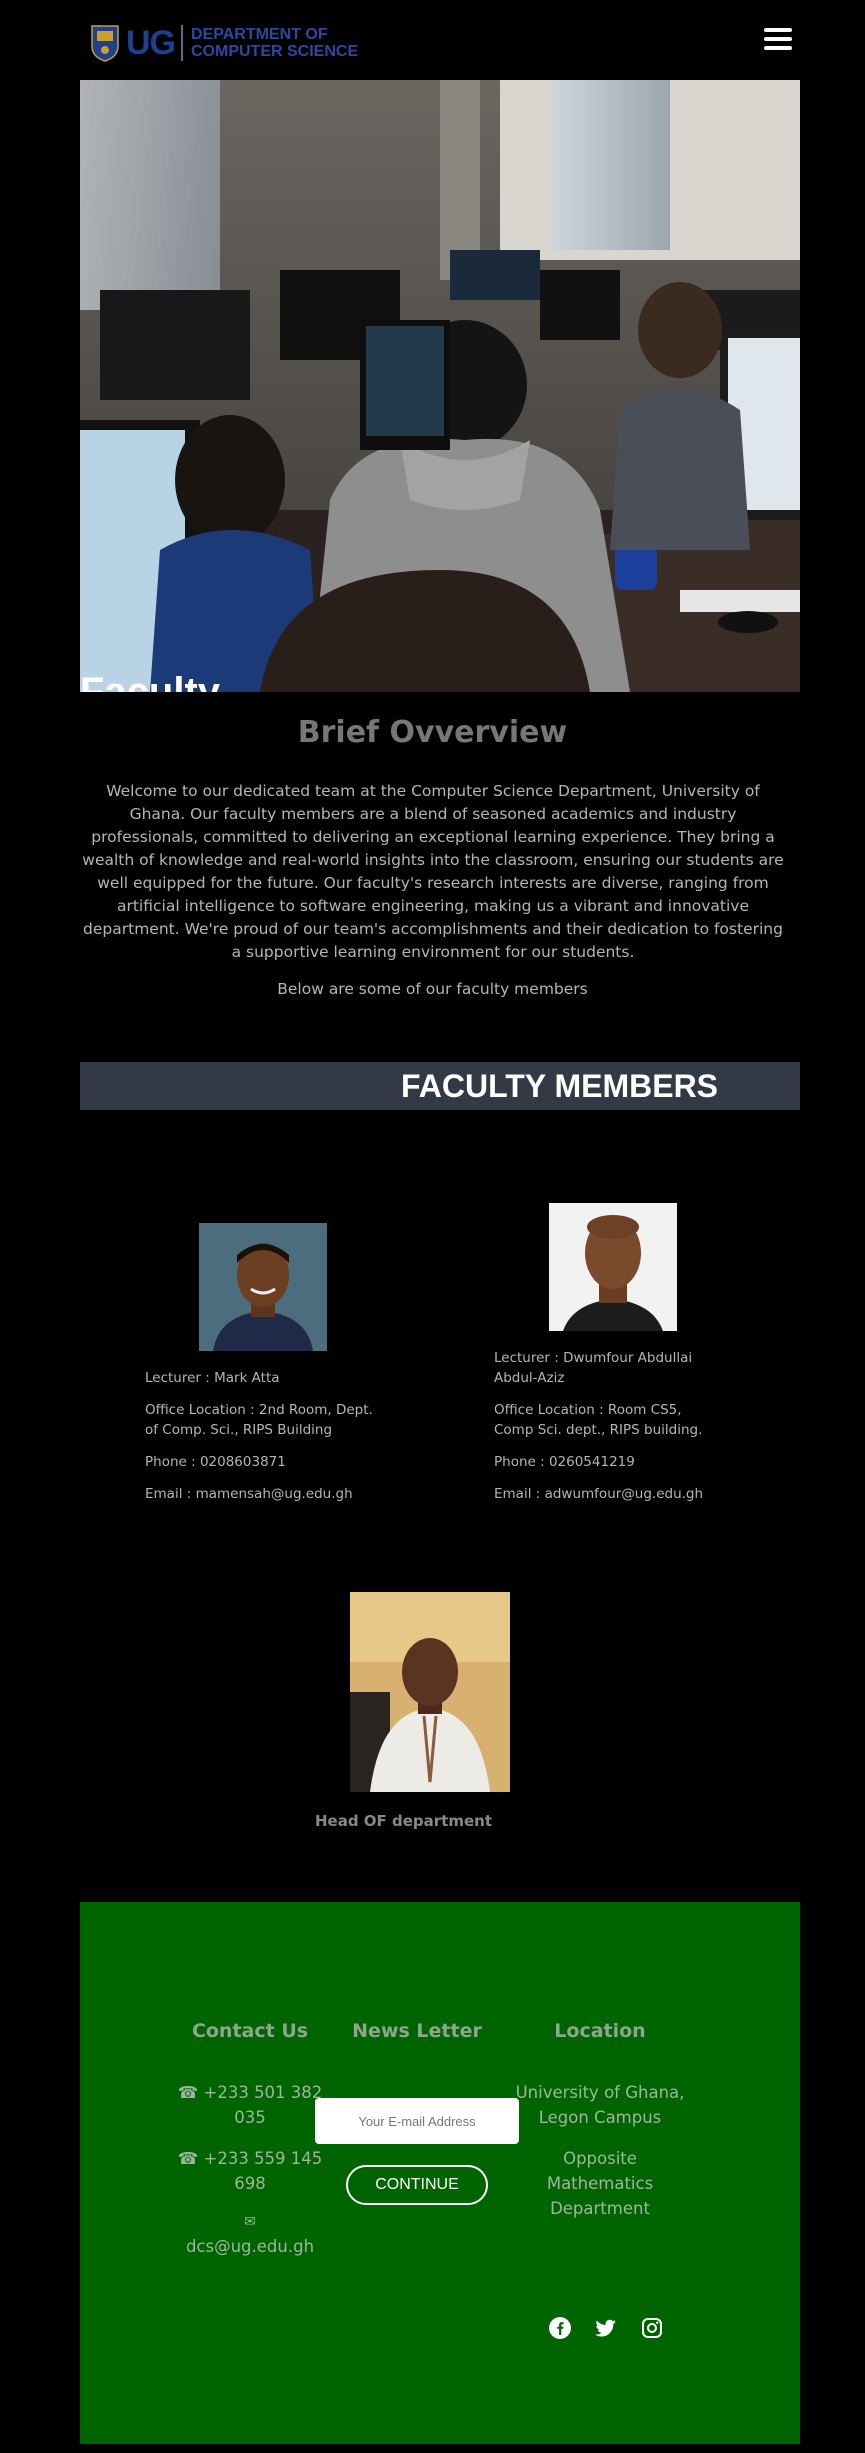  Describe the element at coordinates (250, 2246) in the screenshot. I see `contact-email: dcs@ug.edu.gh` at that location.